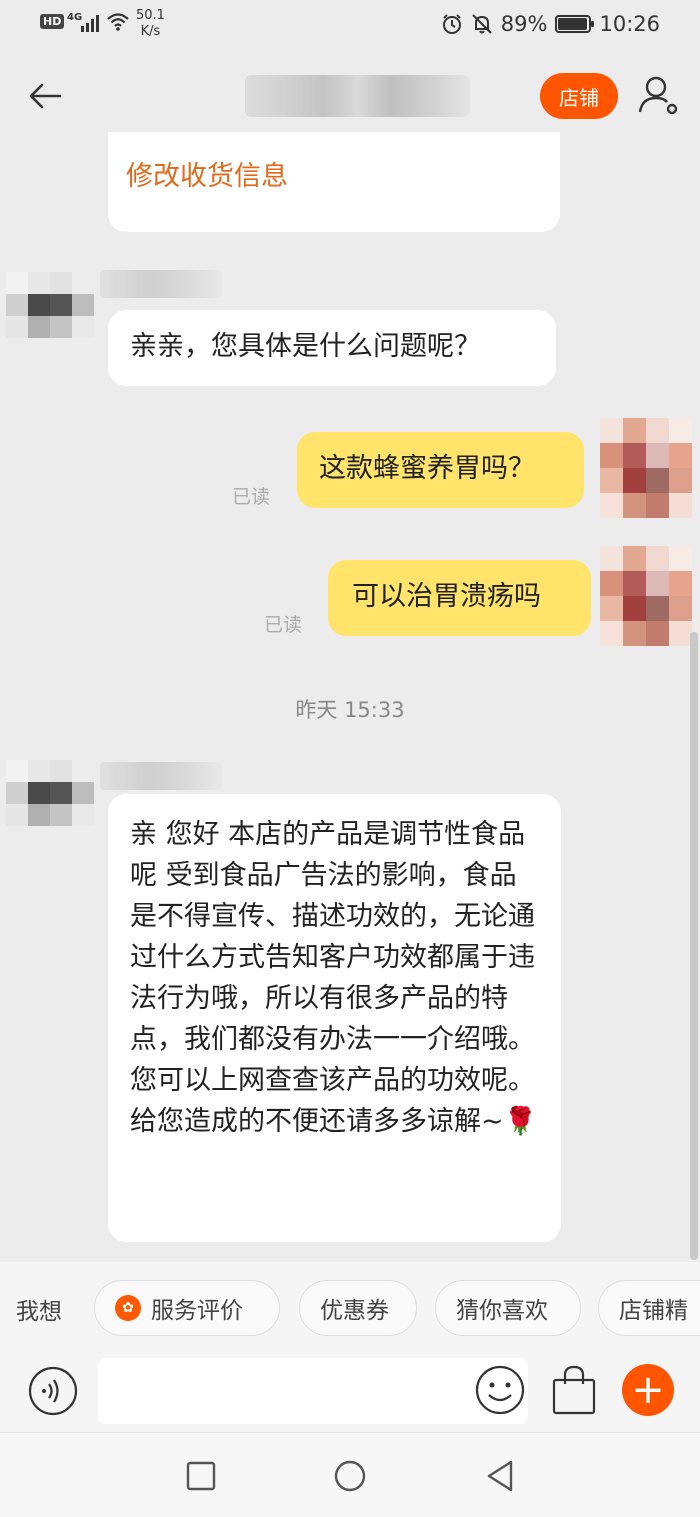 The width and height of the screenshot is (700, 1517). What do you see at coordinates (128, 1308) in the screenshot?
I see `service-rating-icon: ✿` at bounding box center [128, 1308].